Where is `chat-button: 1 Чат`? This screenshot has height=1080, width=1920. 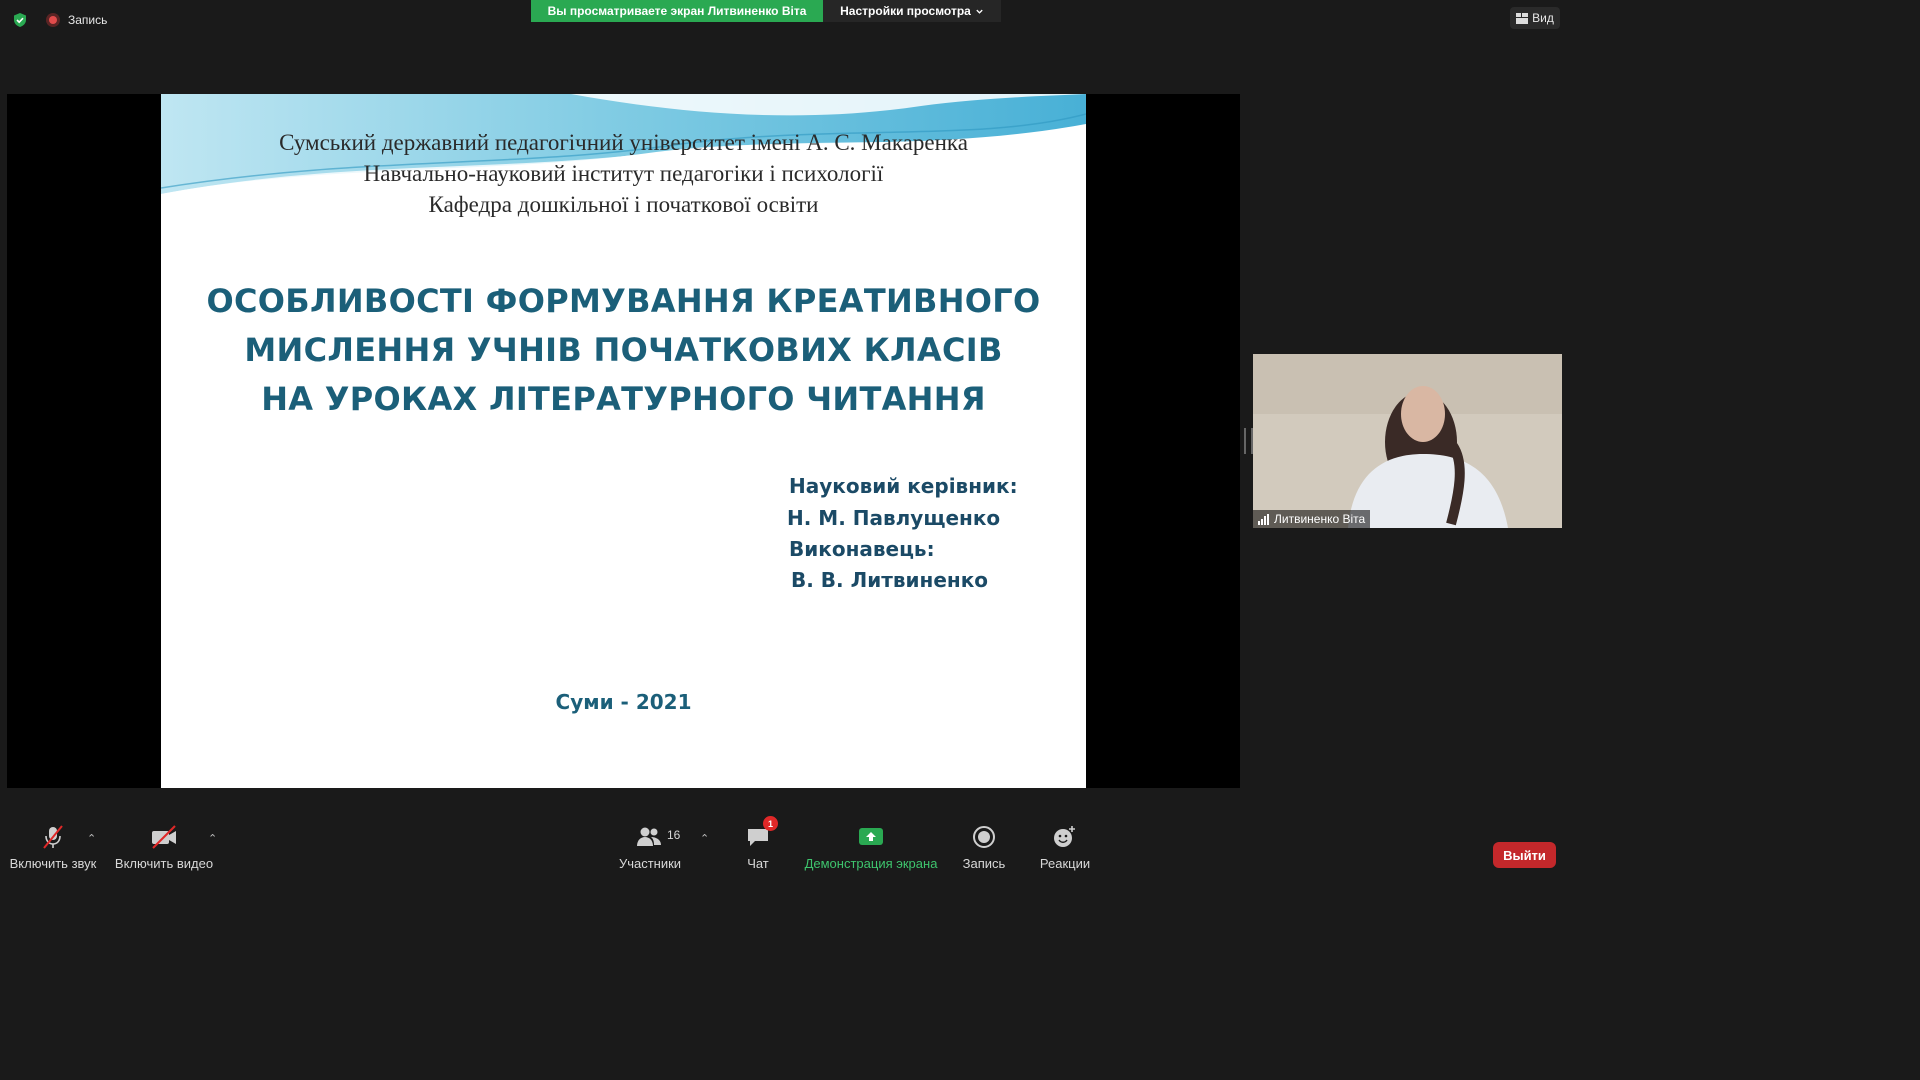
chat-button: 1 Чат is located at coordinates (758, 849).